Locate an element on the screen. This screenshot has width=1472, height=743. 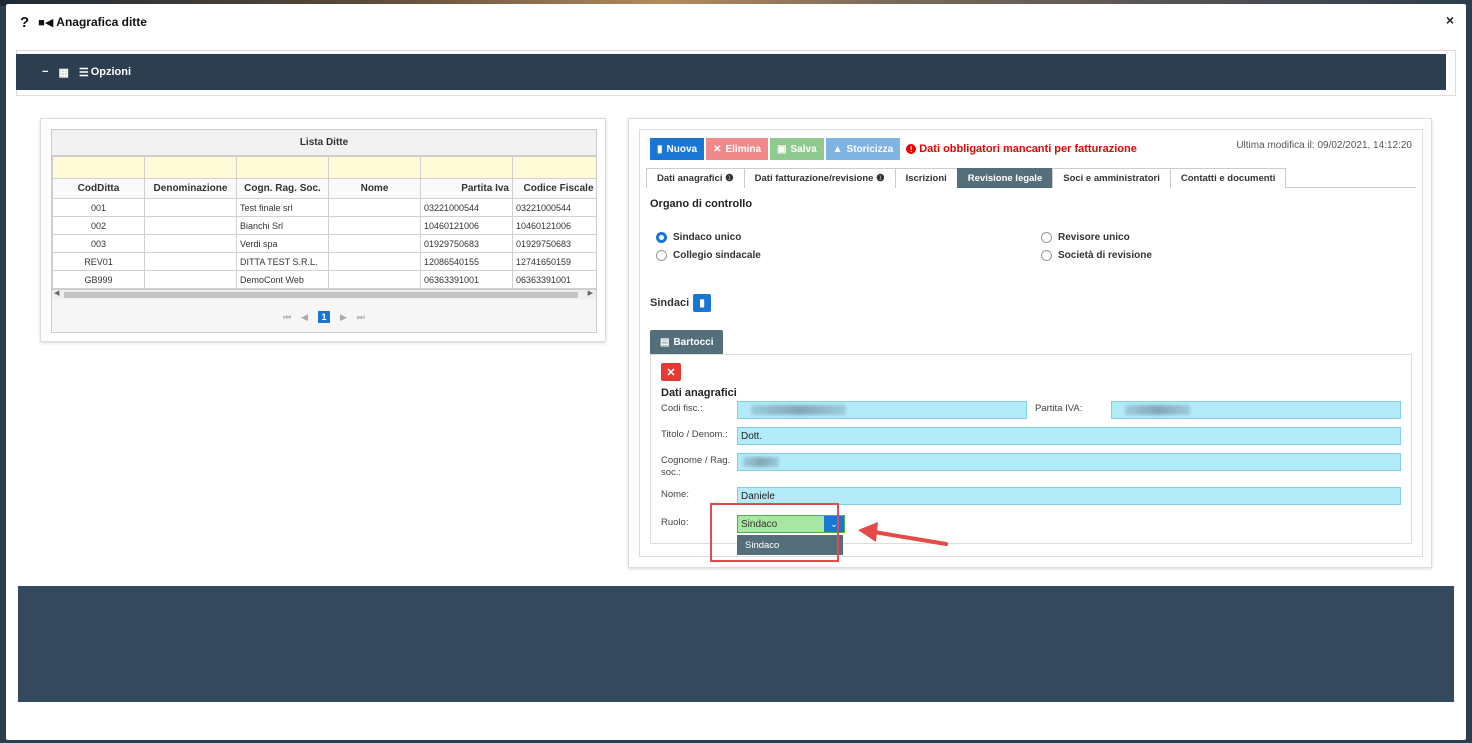
radio-sindaco-unico: Sindaco unico is located at coordinates (698, 237).